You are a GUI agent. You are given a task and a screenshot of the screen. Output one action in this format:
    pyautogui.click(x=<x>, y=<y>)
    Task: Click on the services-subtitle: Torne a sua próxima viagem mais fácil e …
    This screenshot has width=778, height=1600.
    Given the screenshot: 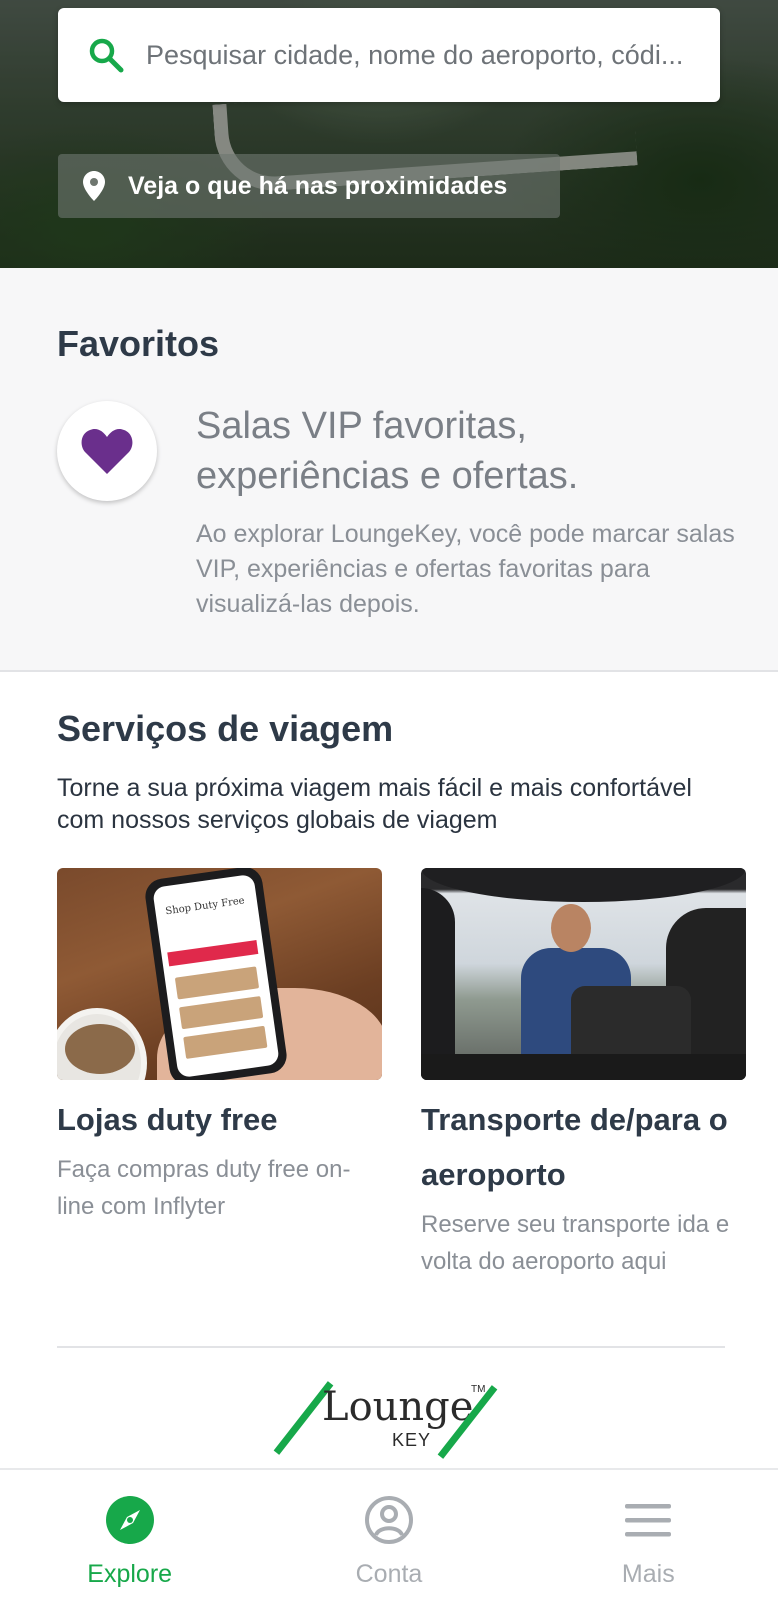 What is the action you would take?
    pyautogui.click(x=374, y=804)
    